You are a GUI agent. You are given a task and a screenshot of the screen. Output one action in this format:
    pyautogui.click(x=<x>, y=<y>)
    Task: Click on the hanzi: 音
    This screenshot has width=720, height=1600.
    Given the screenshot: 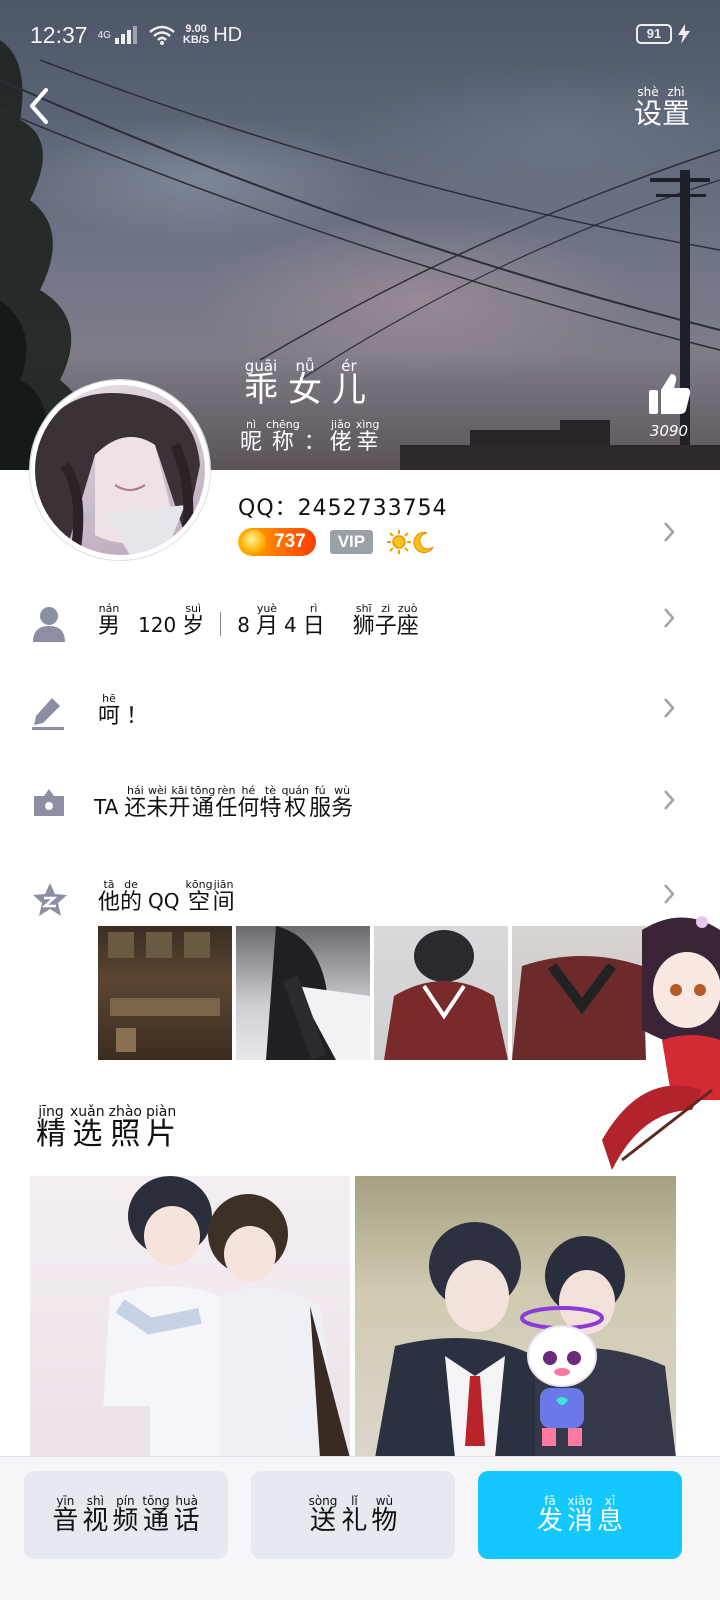 What is the action you would take?
    pyautogui.click(x=65, y=1520)
    